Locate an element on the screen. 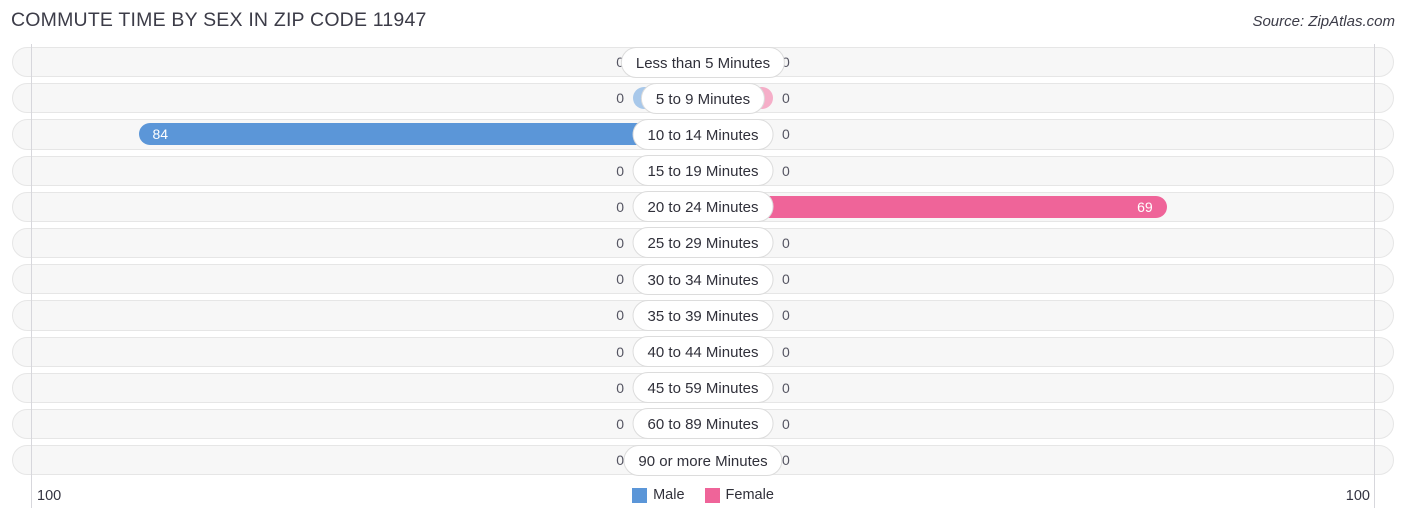 This screenshot has height=522, width=1406. bar-row: 0 0 90 or more Minutes is located at coordinates (703, 460).